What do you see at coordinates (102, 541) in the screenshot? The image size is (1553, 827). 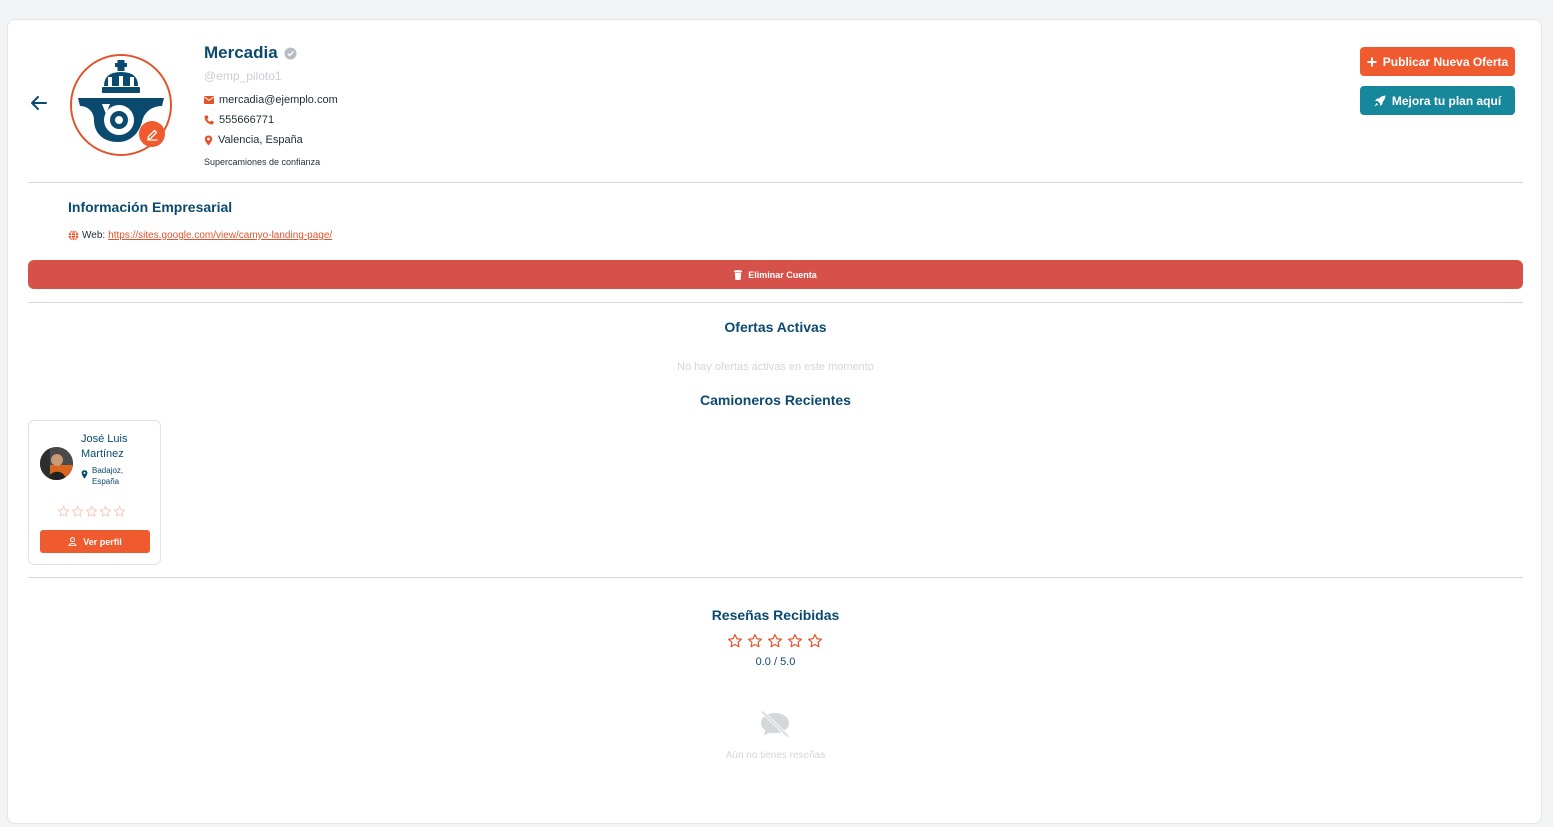 I see `view-profile-label: Ver perfil` at bounding box center [102, 541].